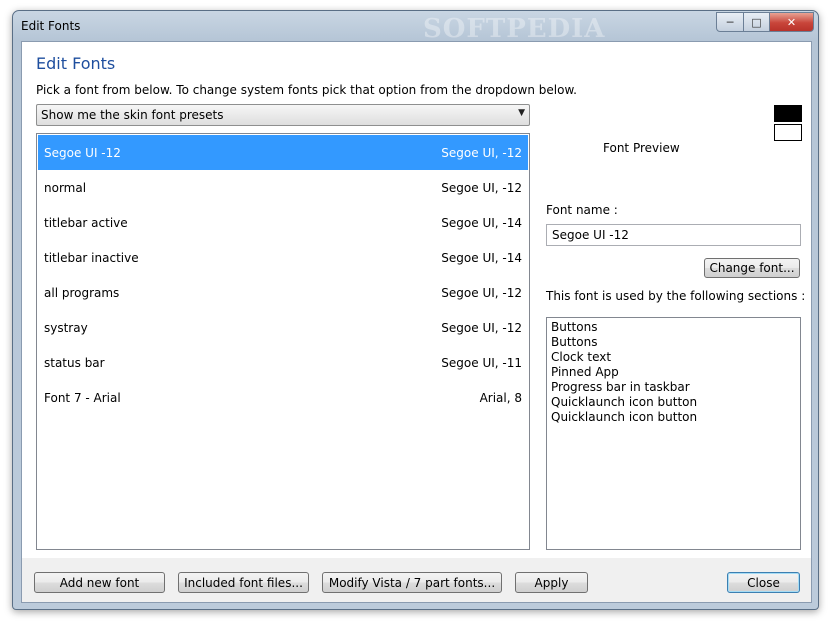 The image size is (837, 629). Describe the element at coordinates (82, 153) in the screenshot. I see `font-item-name: Segoe UI -12` at that location.